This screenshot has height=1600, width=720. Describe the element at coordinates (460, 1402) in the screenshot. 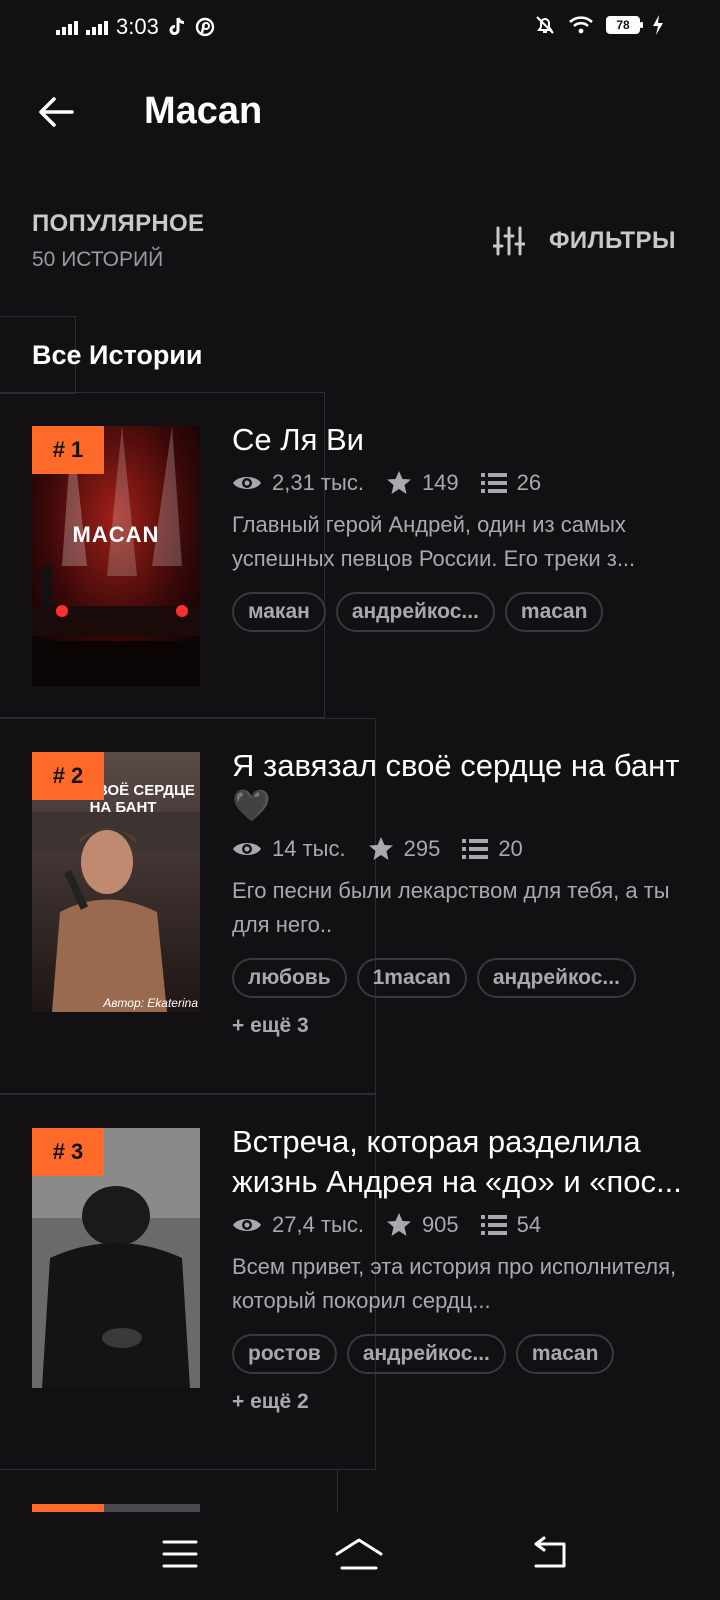

I see `more-tags-link: + ещё 2` at that location.